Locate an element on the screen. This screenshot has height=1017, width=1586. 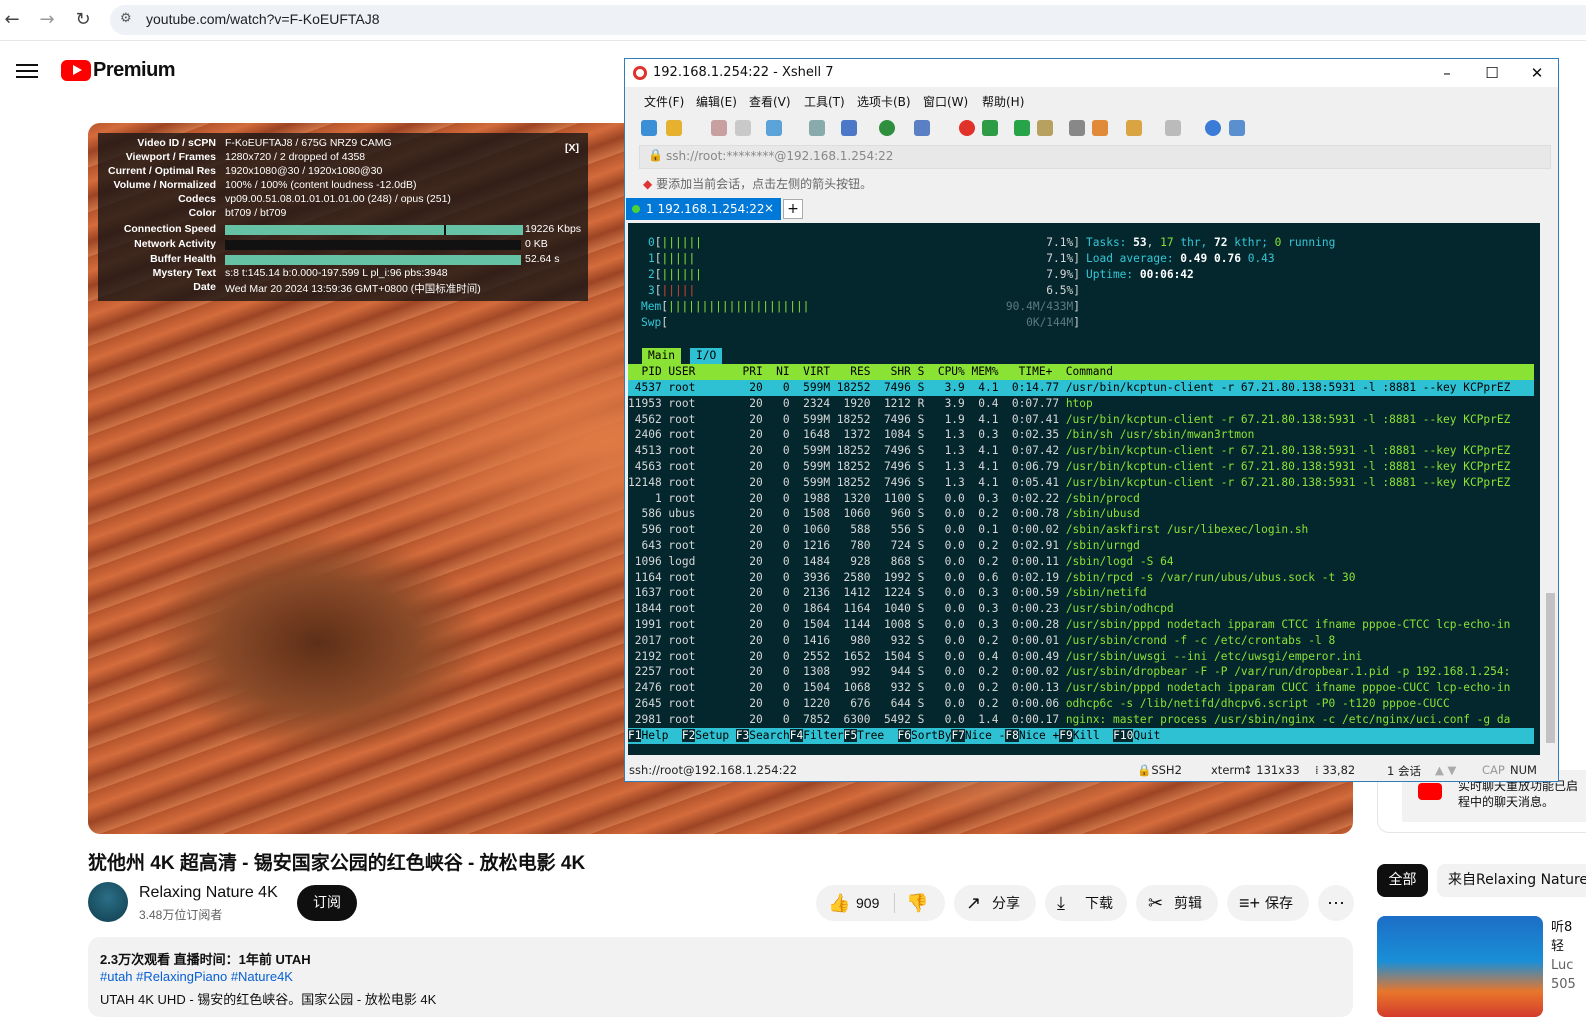
new-session-icon is located at coordinates (649, 128).